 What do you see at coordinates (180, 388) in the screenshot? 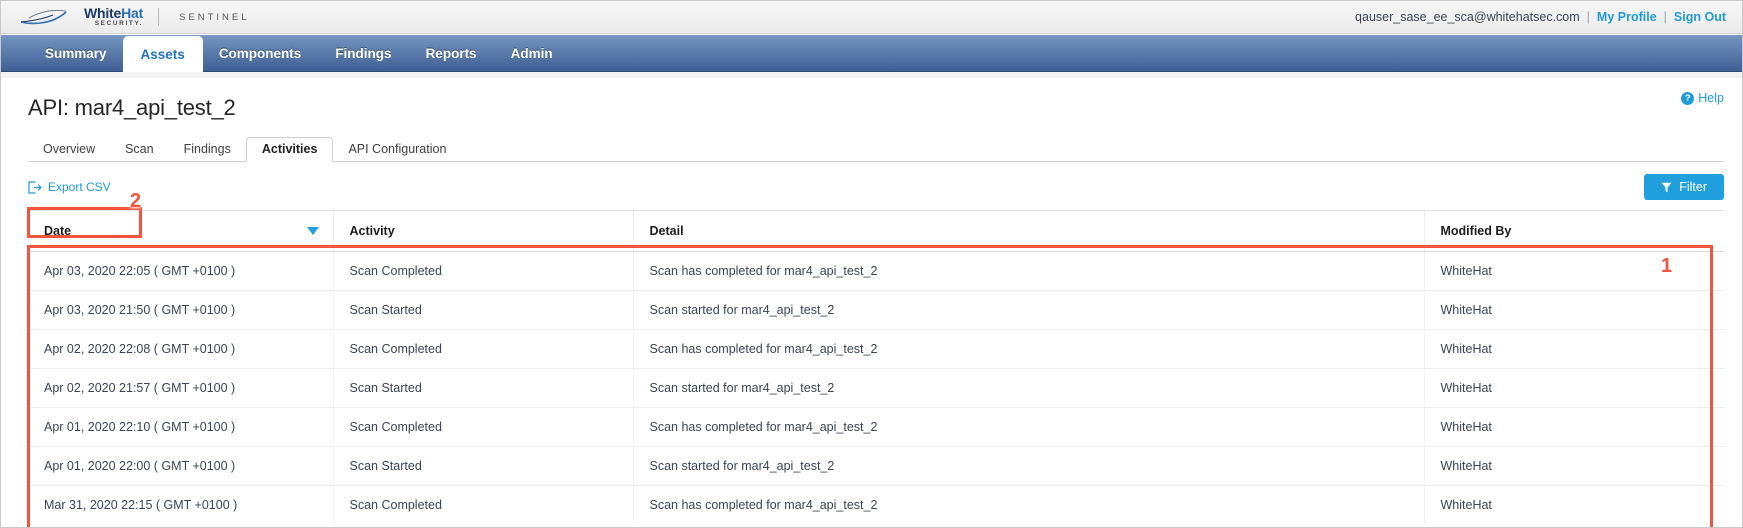
I see `cell-date: Apr 02, 2020 21:57 ( GMT +0100 )` at bounding box center [180, 388].